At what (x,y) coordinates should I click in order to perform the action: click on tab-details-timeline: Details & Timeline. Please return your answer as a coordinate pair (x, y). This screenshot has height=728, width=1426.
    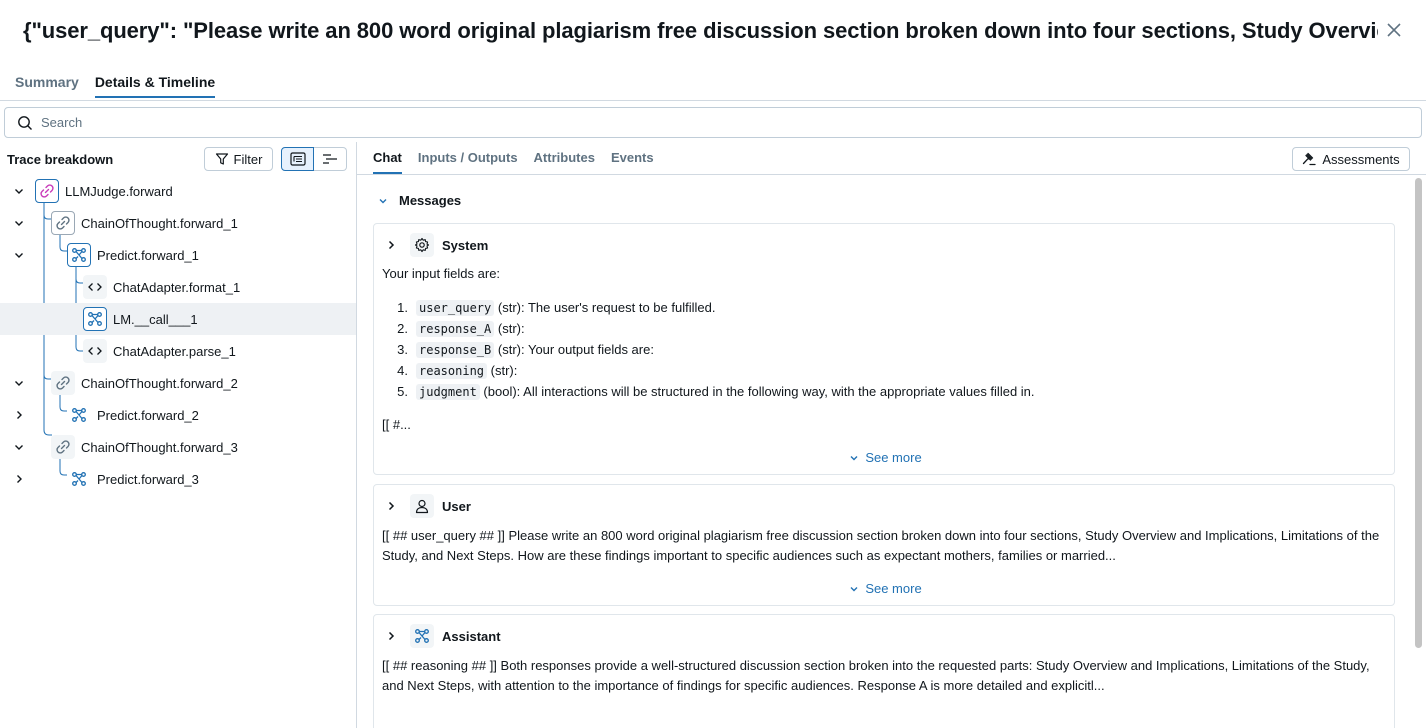
    Looking at the image, I should click on (155, 86).